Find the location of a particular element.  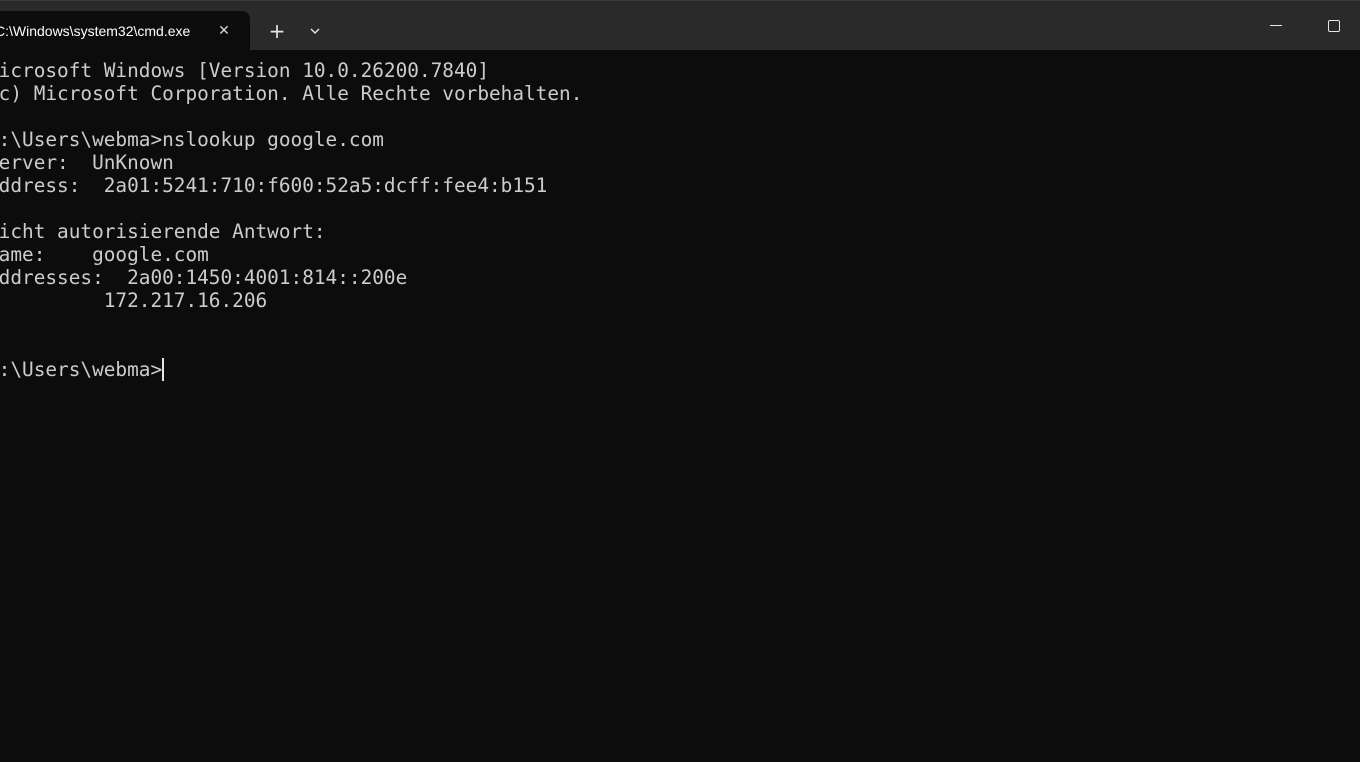

close-icon: ✕ is located at coordinates (224, 31).